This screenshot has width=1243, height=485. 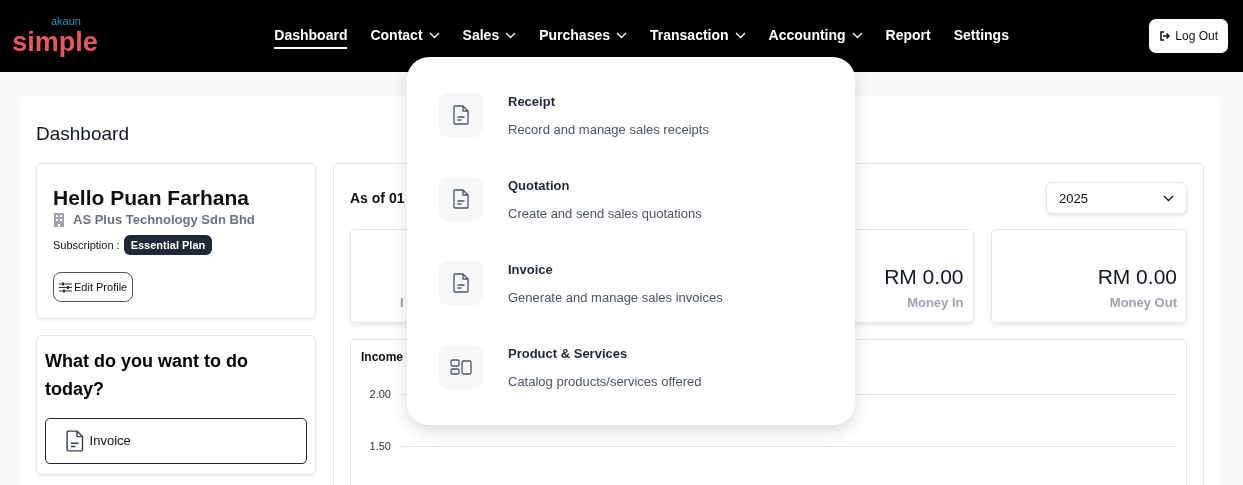 What do you see at coordinates (86, 245) in the screenshot?
I see `subscription-label: Subscription :` at bounding box center [86, 245].